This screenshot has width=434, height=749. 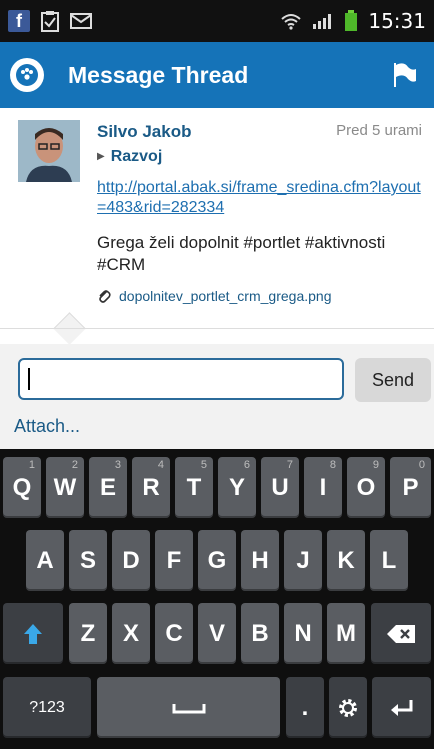 What do you see at coordinates (131, 633) in the screenshot?
I see `key-x: X` at bounding box center [131, 633].